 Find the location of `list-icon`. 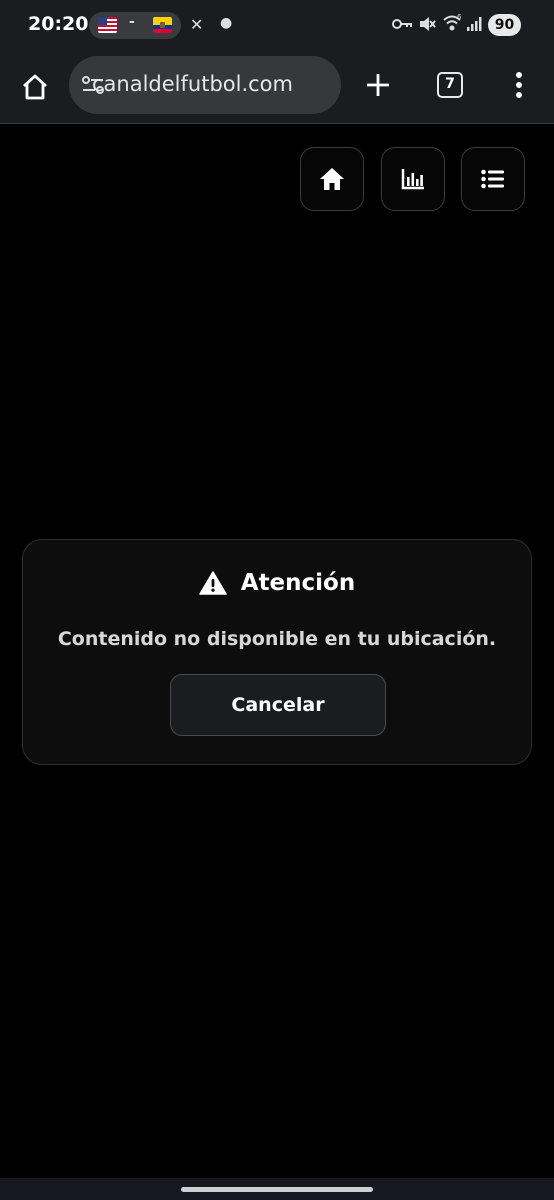

list-icon is located at coordinates (492, 179).